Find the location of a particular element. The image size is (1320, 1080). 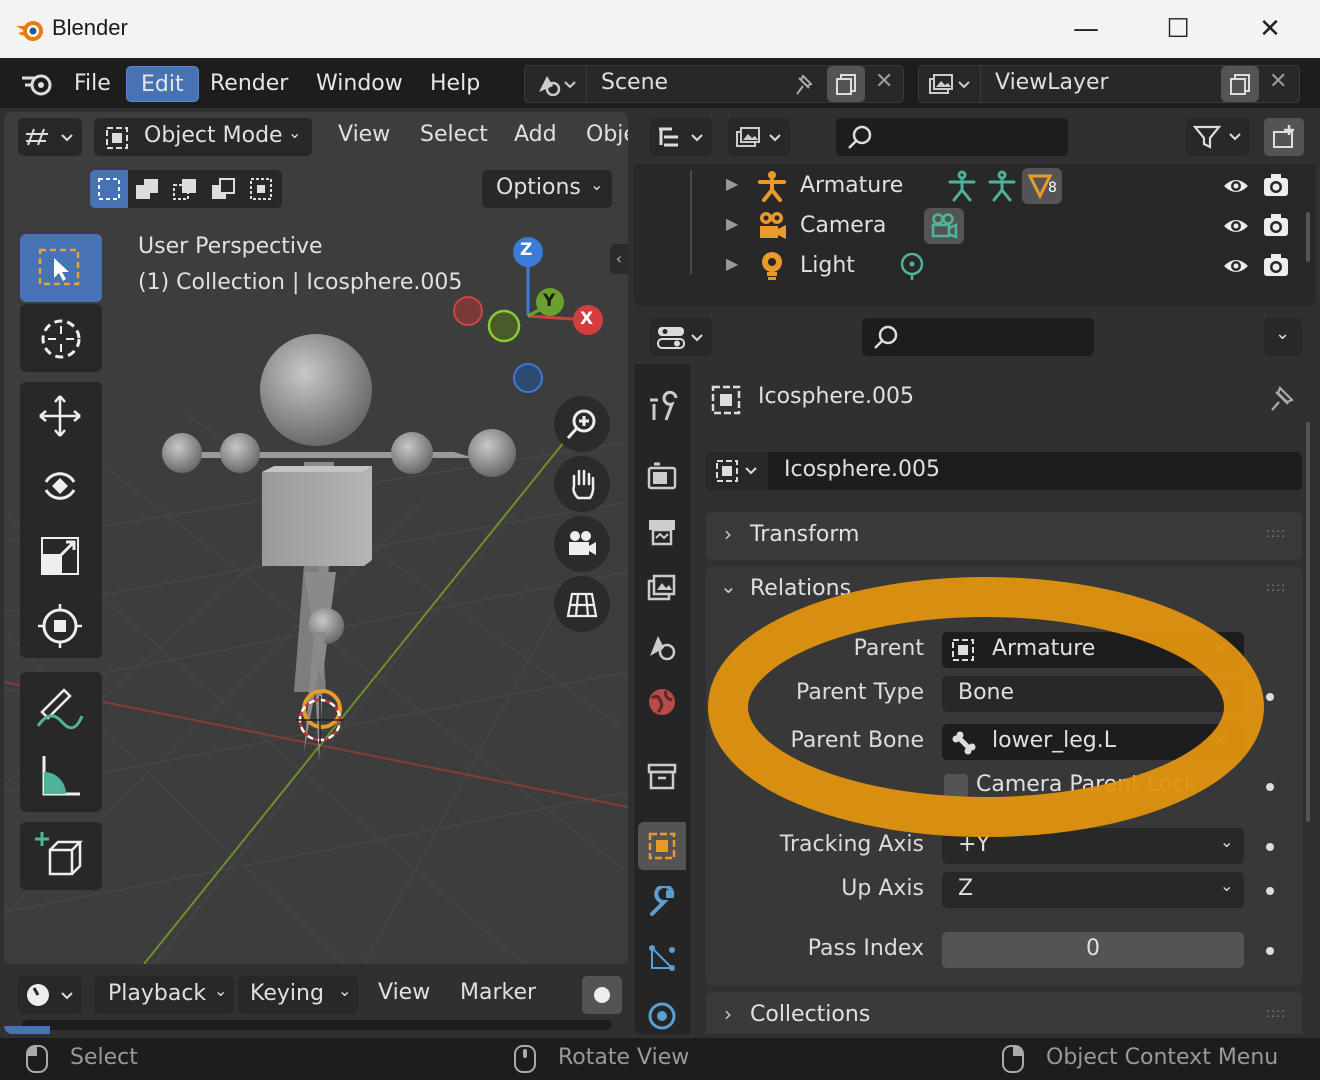

properties-scrollbar is located at coordinates (1308, 622).